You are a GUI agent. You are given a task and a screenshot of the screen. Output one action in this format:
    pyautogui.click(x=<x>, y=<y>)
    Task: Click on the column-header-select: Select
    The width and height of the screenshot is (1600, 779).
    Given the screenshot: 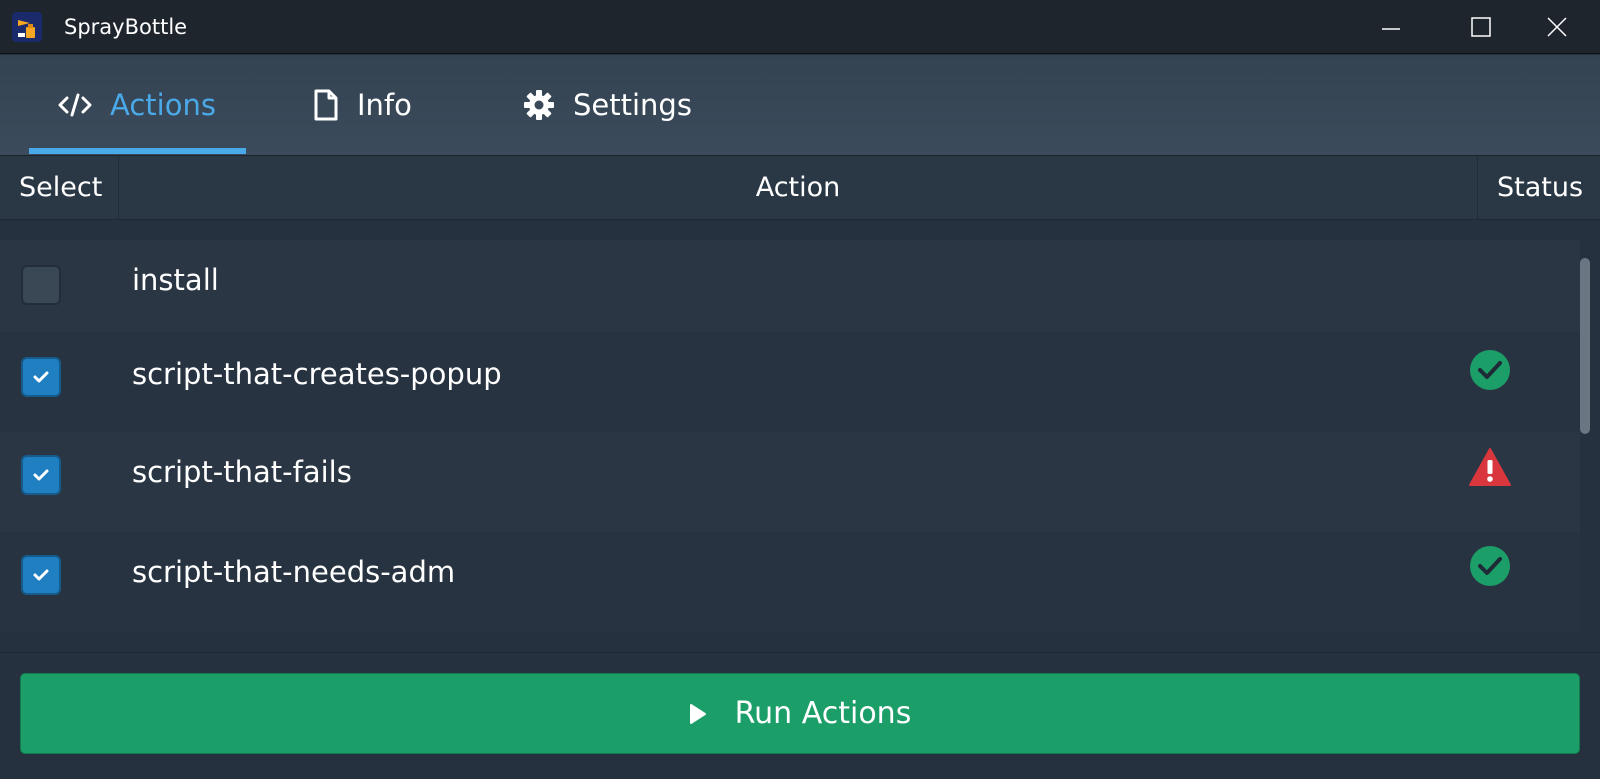 What is the action you would take?
    pyautogui.click(x=60, y=188)
    